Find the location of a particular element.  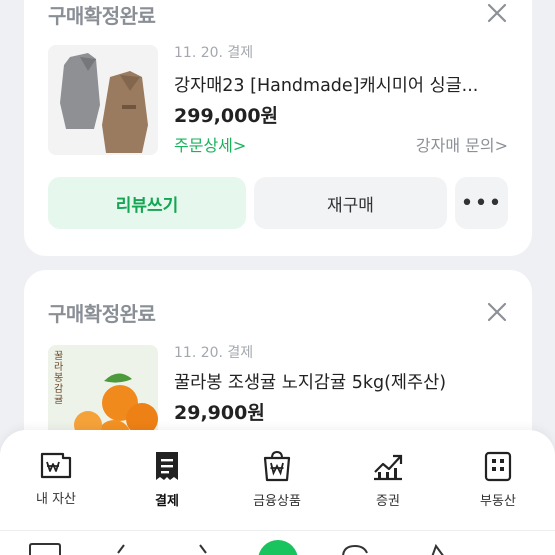

nav-item-stocks: 증권 is located at coordinates (388, 479).